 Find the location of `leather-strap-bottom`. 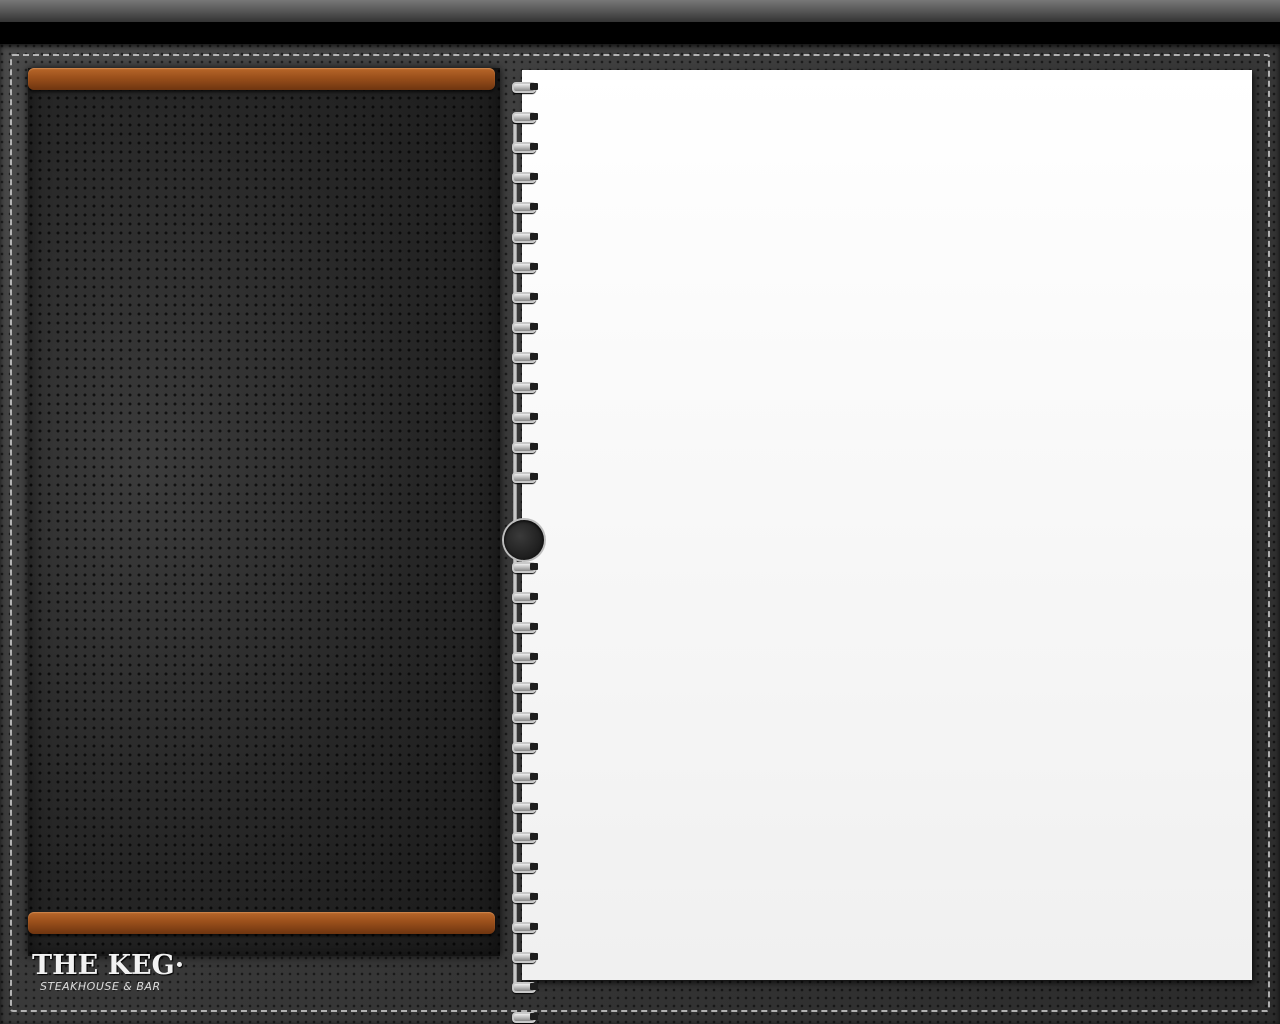

leather-strap-bottom is located at coordinates (261, 923).